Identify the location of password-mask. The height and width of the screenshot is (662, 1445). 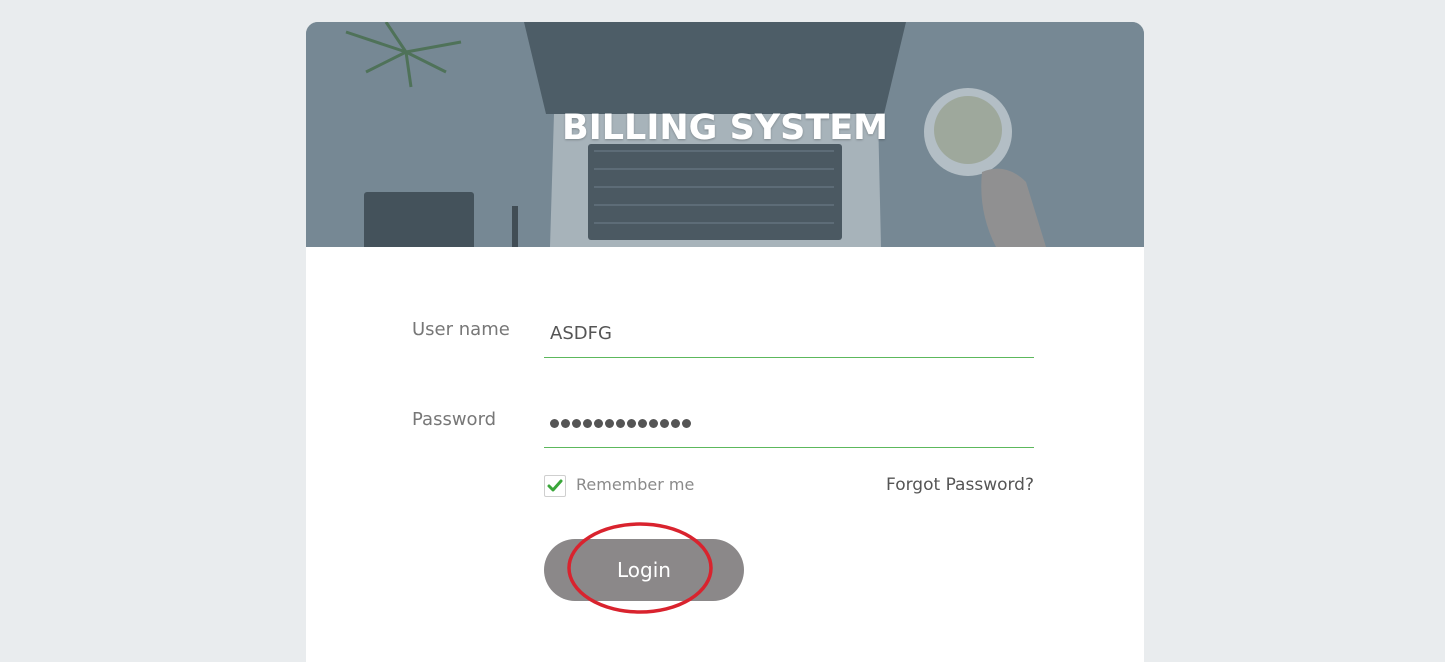
(620, 423).